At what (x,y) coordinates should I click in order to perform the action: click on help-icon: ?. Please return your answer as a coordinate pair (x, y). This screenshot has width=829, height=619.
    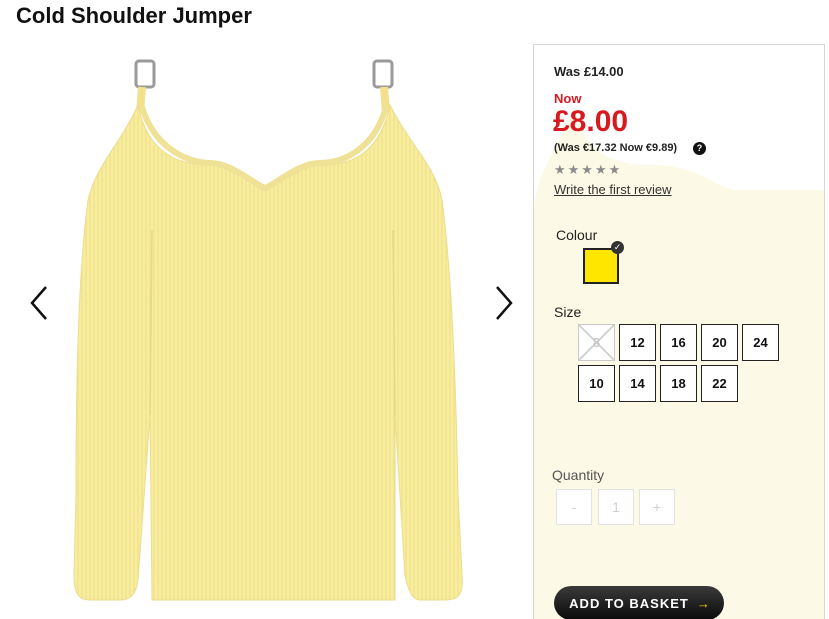
    Looking at the image, I should click on (699, 148).